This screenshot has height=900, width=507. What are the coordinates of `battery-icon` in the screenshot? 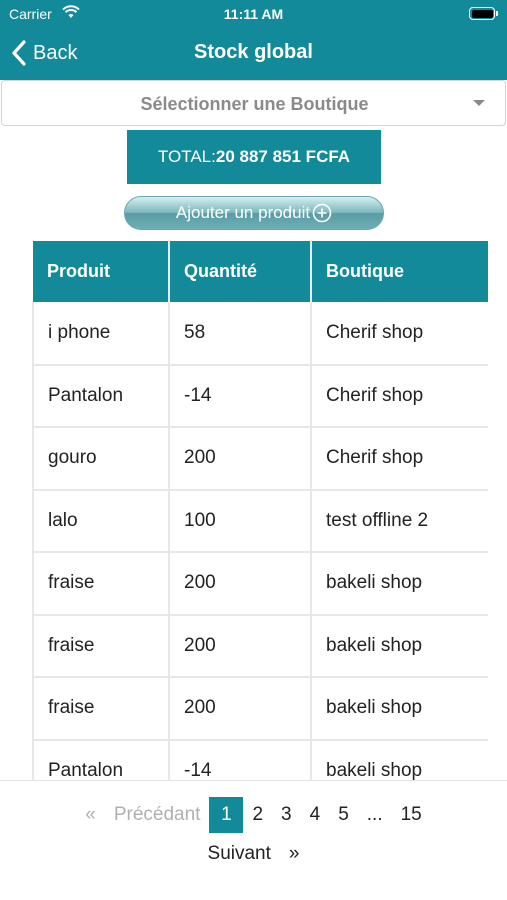 It's located at (483, 13).